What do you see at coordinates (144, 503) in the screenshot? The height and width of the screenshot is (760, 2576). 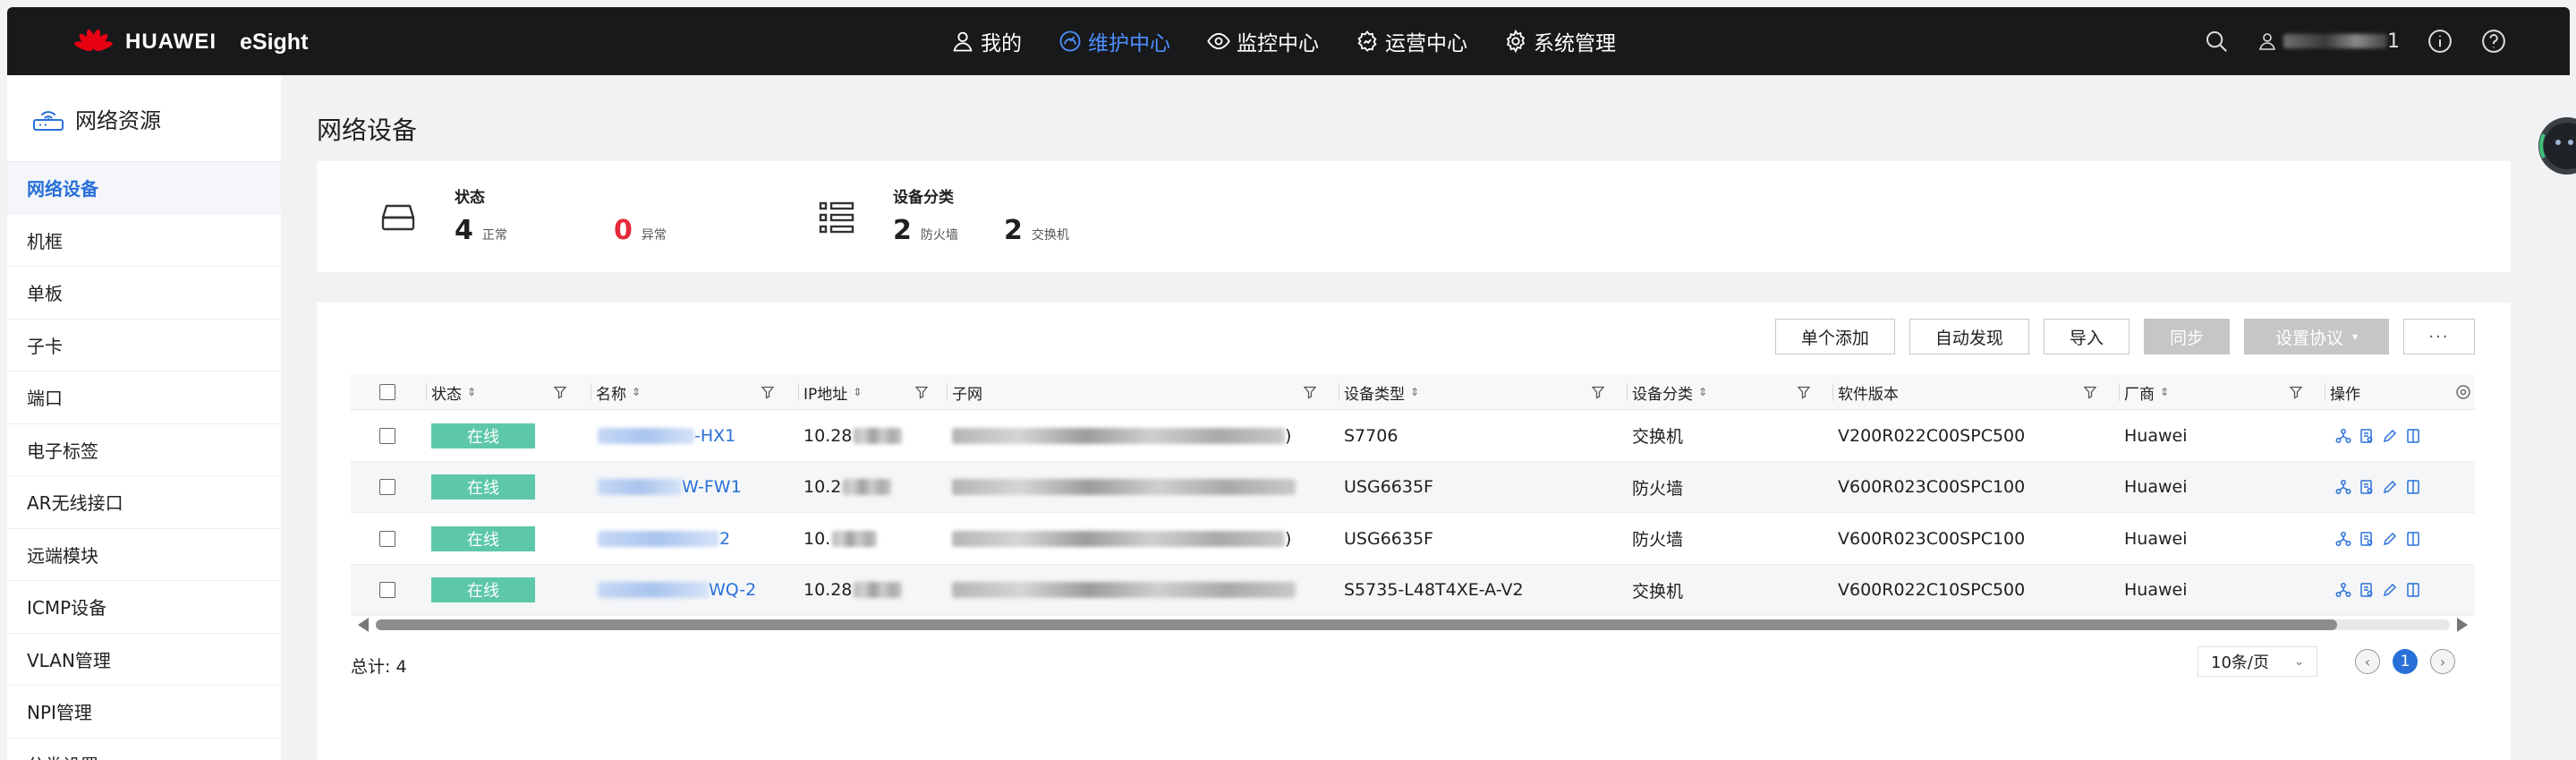 I see `sidebar-item-ar-wireless: AR无线接口` at bounding box center [144, 503].